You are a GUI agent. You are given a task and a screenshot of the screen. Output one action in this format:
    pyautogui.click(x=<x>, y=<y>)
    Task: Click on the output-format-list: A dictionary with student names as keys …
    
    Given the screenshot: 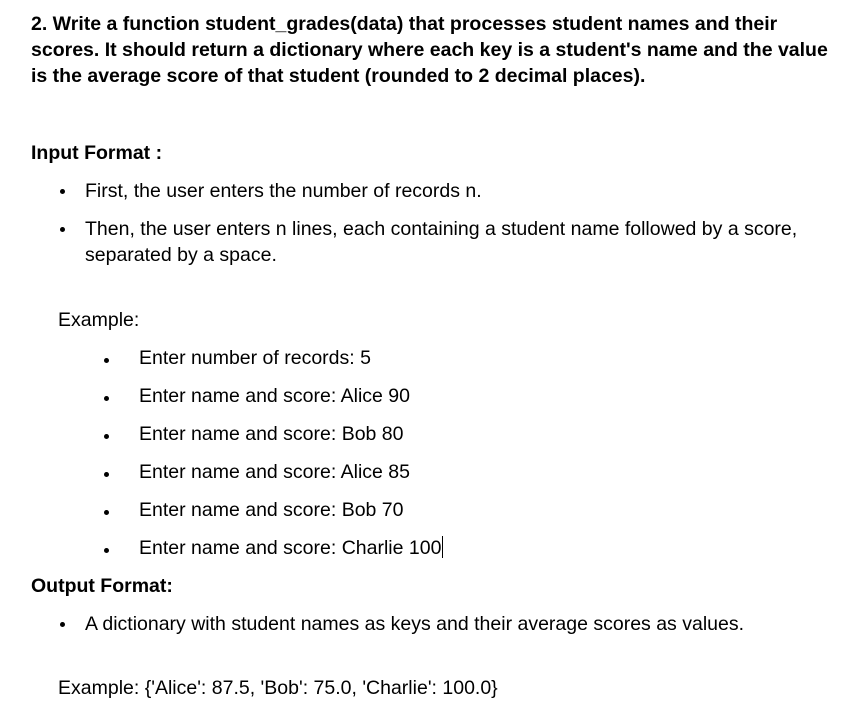 What is the action you would take?
    pyautogui.click(x=439, y=624)
    